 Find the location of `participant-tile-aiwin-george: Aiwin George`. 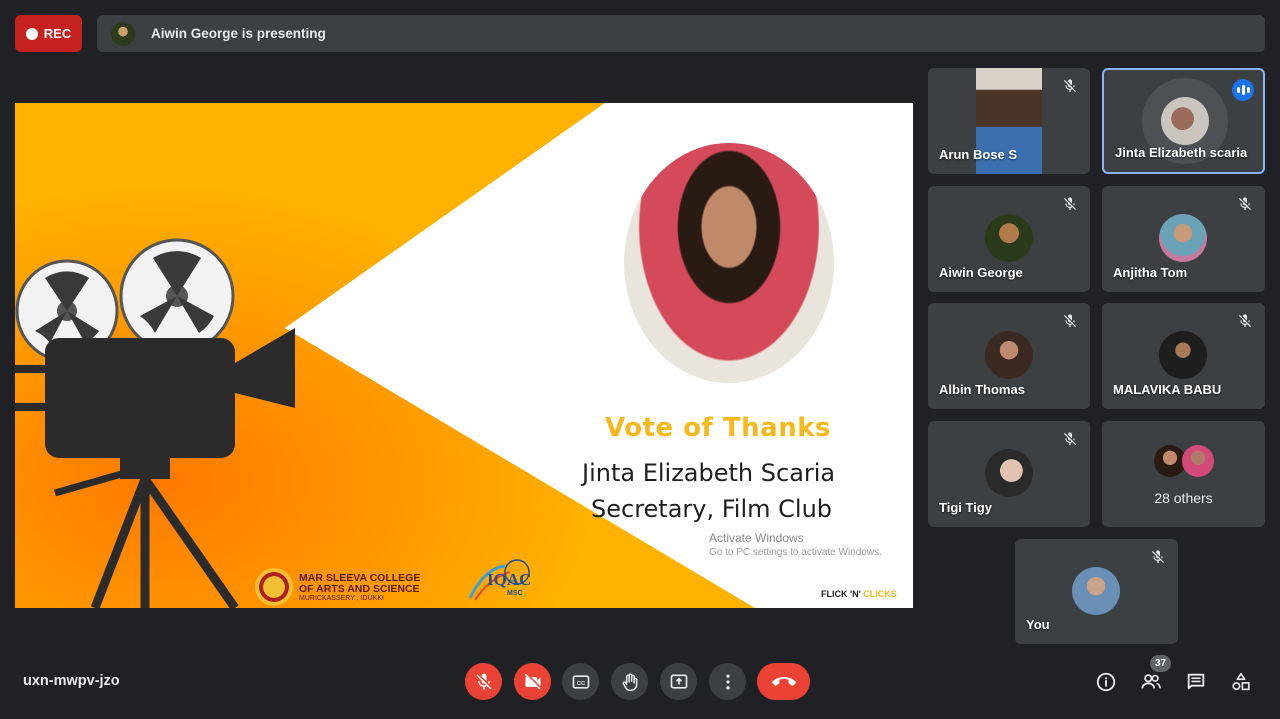

participant-tile-aiwin-george: Aiwin George is located at coordinates (1009, 239).